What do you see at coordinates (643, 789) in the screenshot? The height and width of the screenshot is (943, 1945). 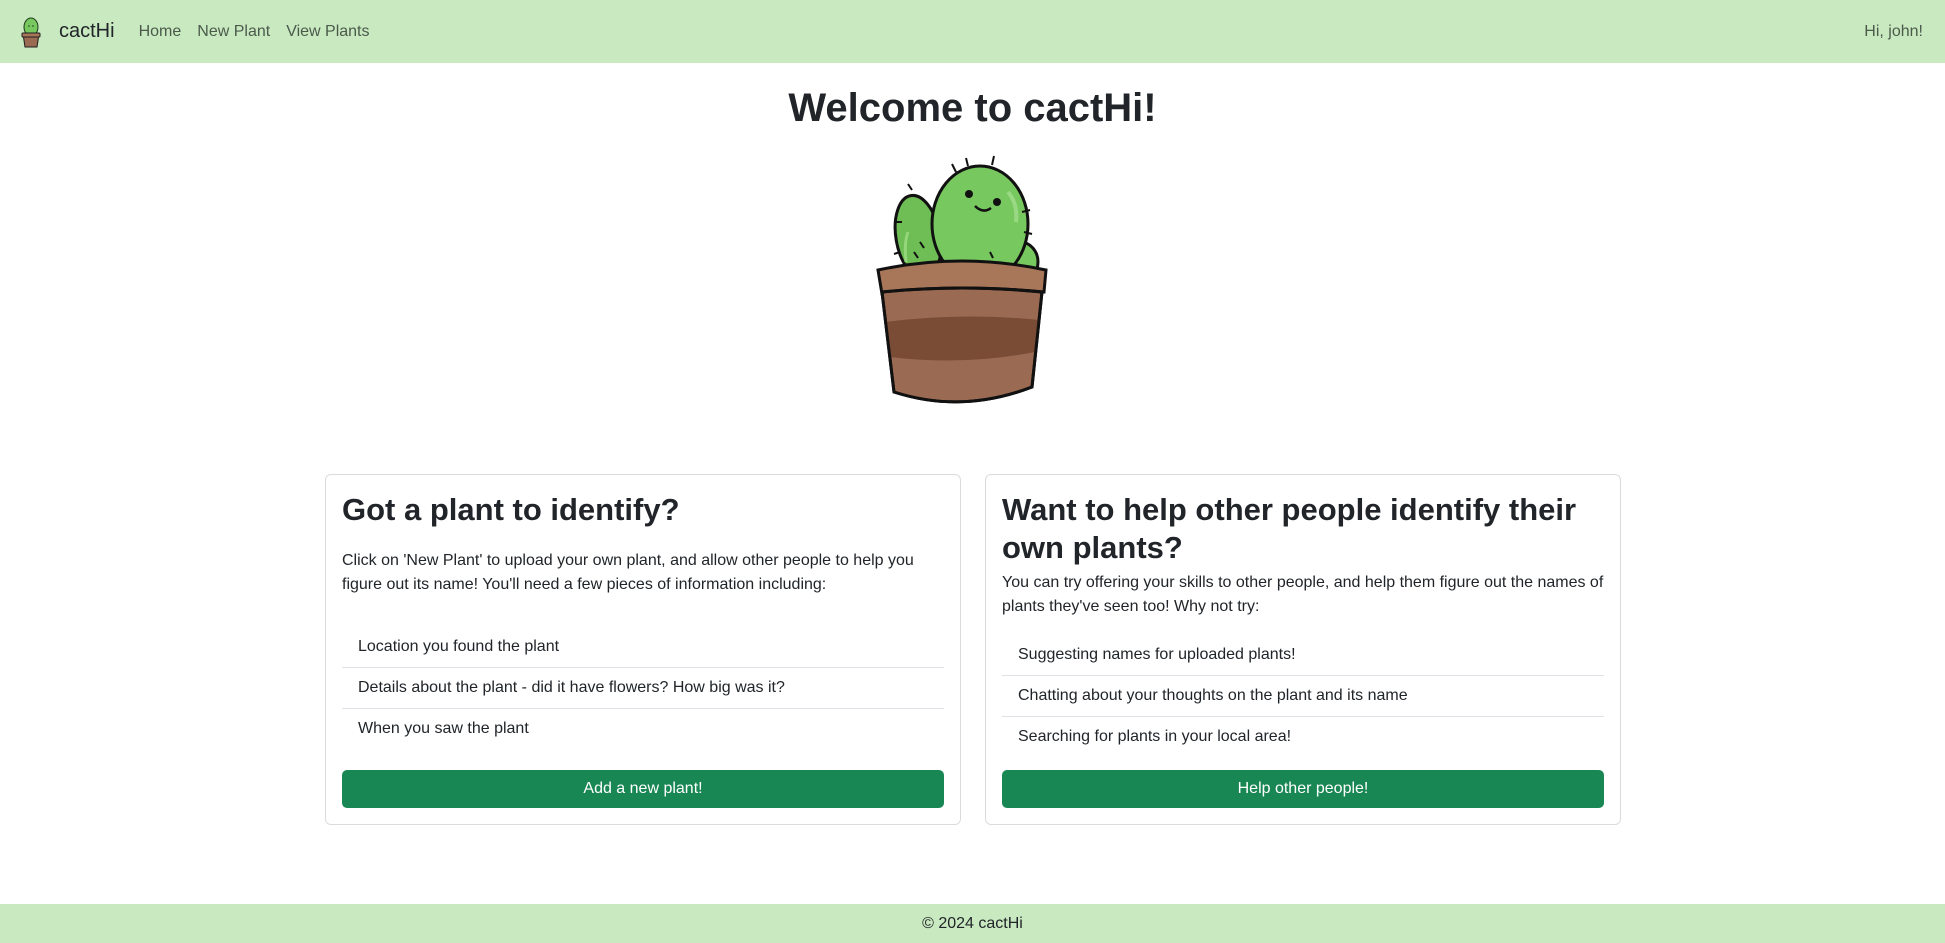 I see `add-plant-button: Add a new plant!` at bounding box center [643, 789].